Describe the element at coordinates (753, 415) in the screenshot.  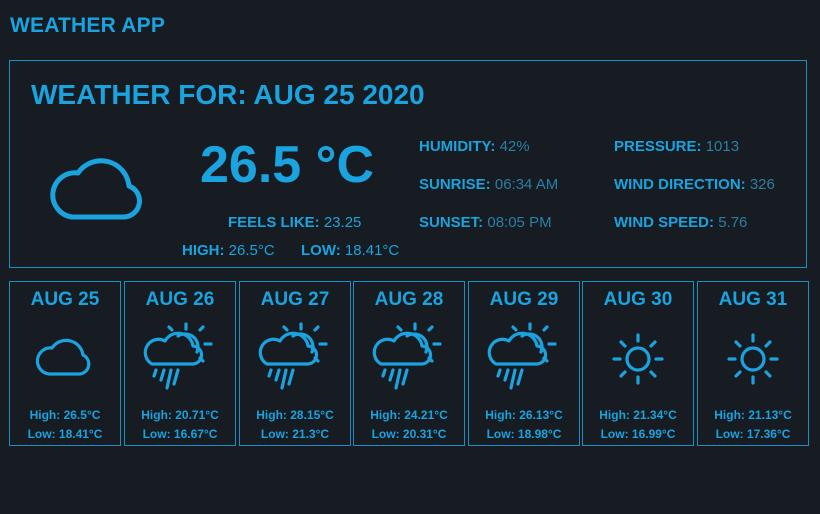
I see `forecast-high: High: 21.13°C` at that location.